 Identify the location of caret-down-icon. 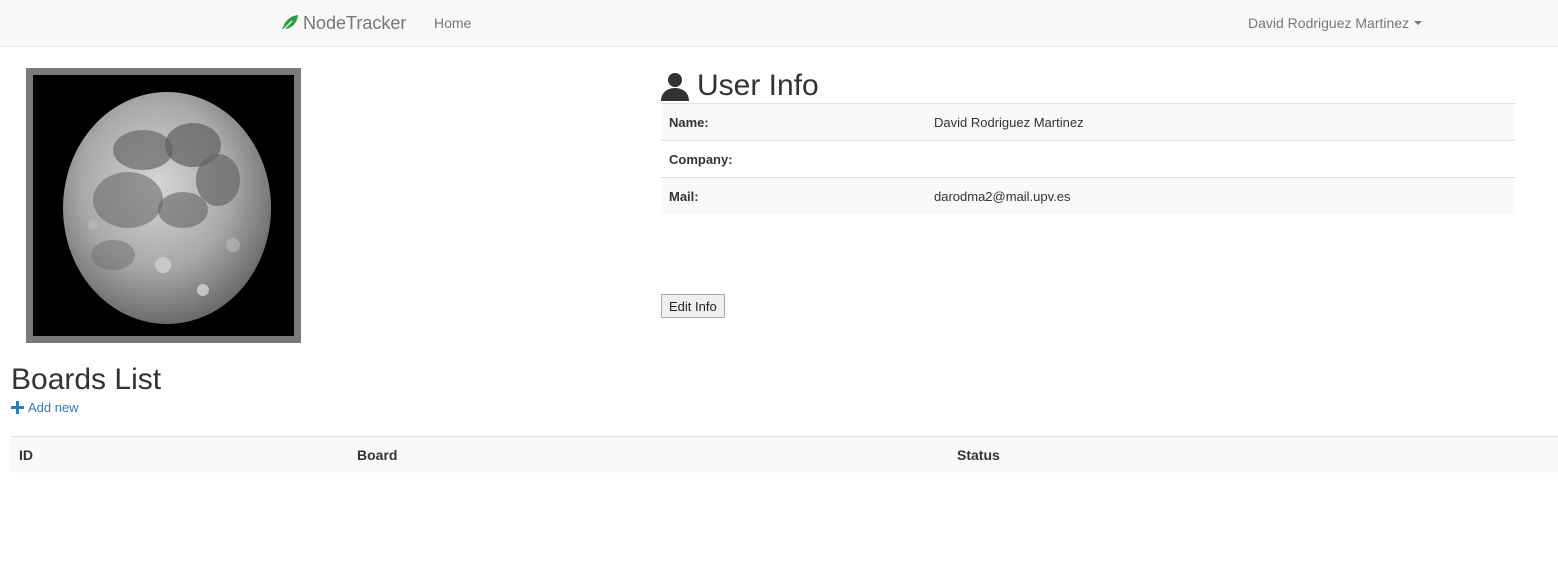
(1418, 23).